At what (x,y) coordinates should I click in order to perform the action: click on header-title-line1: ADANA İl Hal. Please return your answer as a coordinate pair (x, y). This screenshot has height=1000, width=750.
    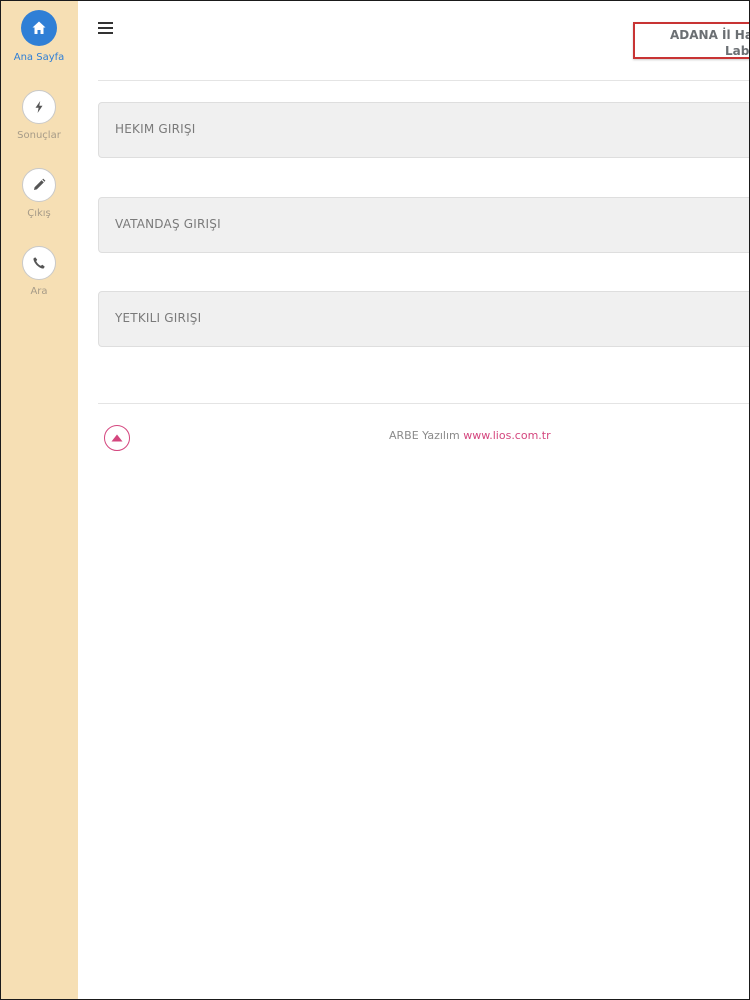
    Looking at the image, I should click on (710, 35).